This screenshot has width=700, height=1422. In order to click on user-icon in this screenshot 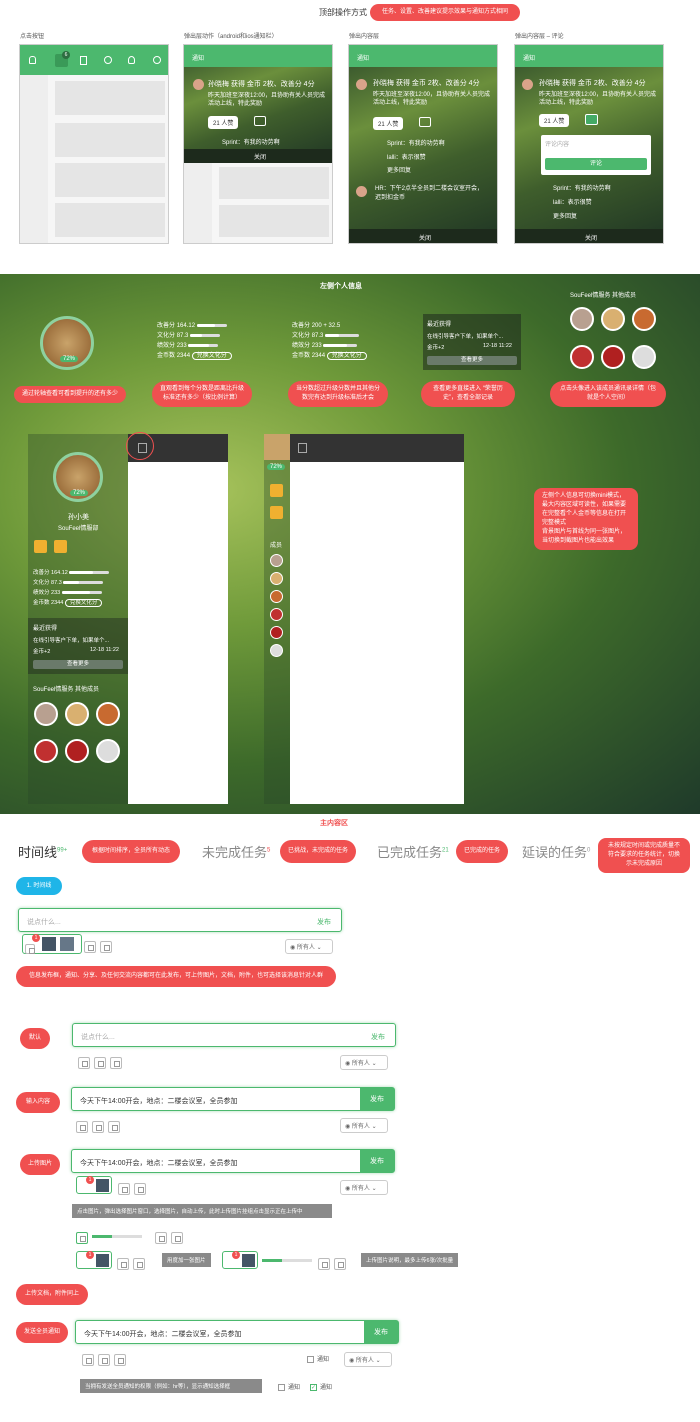, I will do `click(32, 60)`.